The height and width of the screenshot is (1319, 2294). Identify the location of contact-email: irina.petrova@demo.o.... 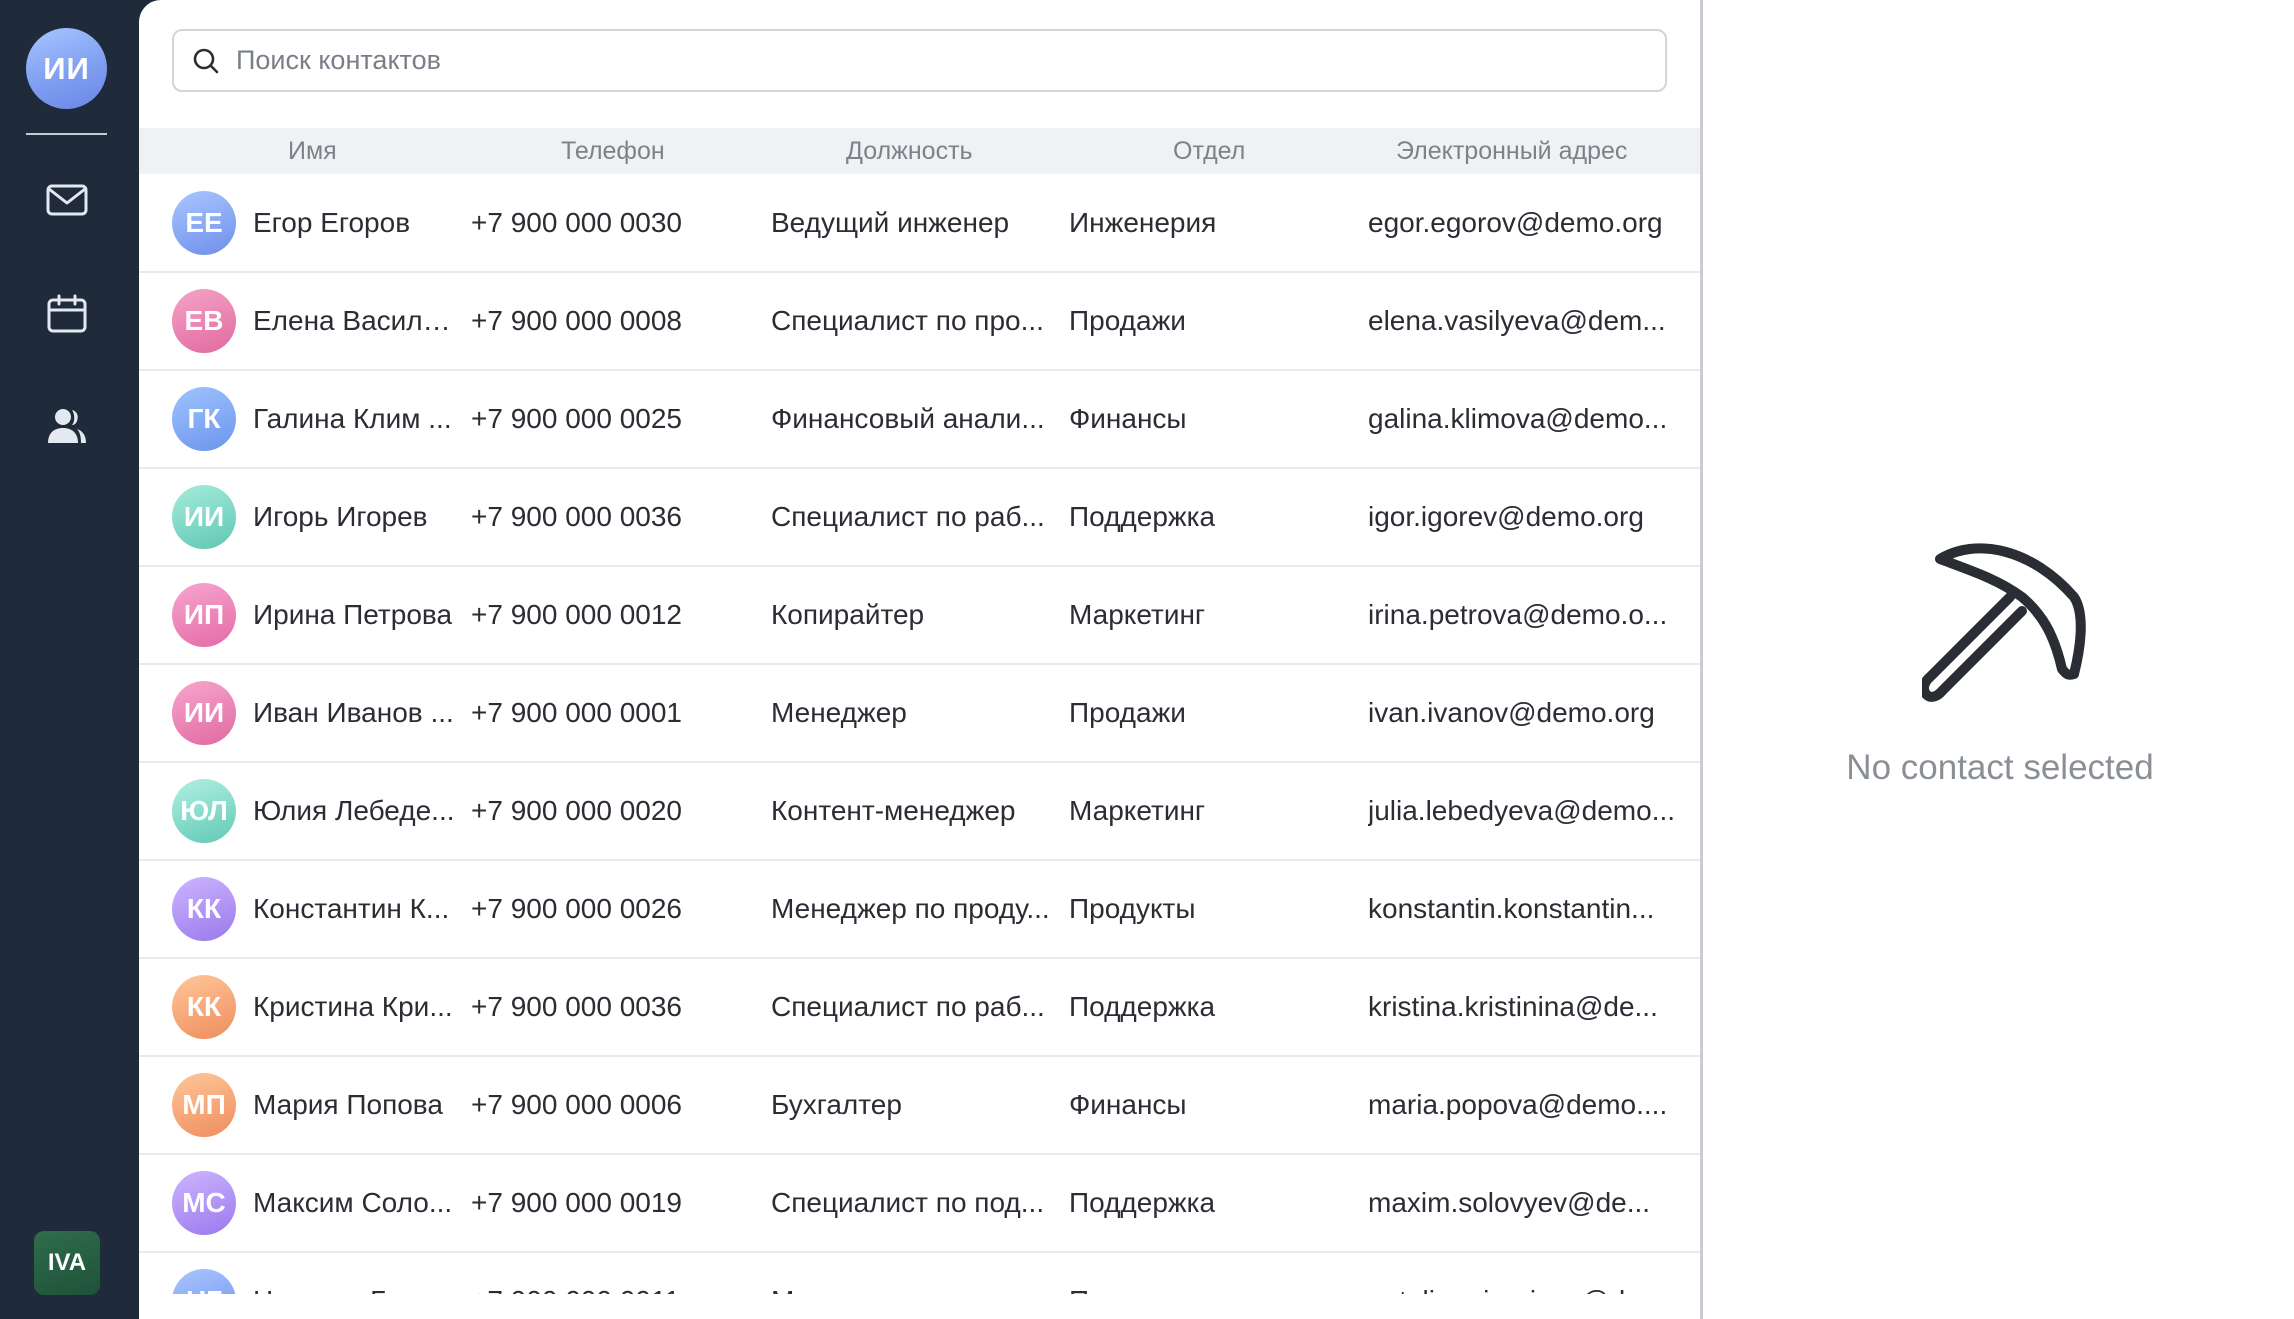
(1518, 614).